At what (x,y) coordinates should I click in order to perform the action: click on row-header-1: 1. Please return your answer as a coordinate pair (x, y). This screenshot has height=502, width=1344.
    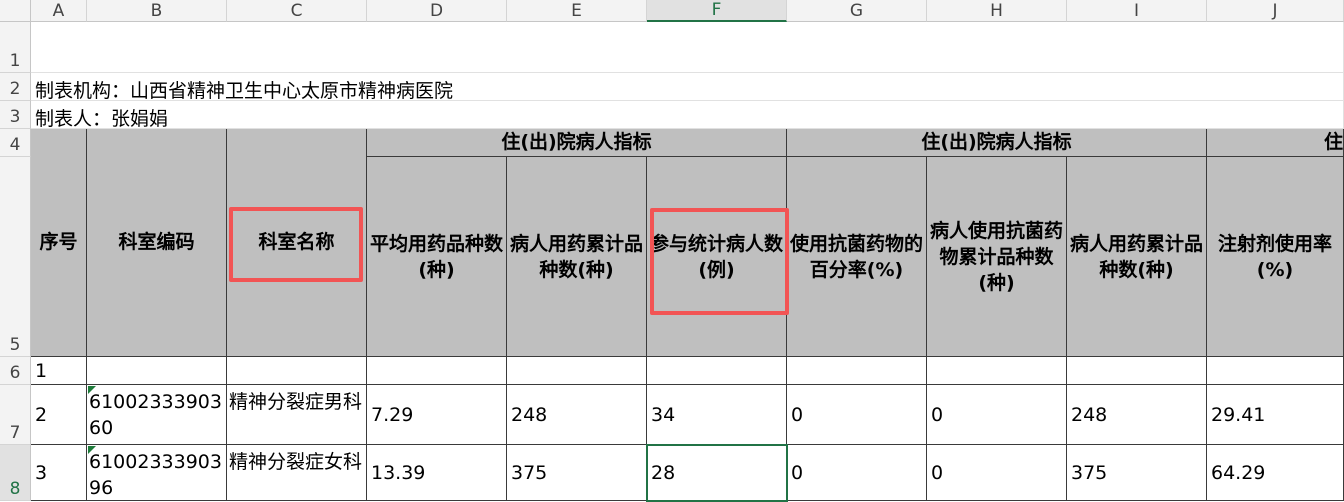
    Looking at the image, I should click on (15, 47).